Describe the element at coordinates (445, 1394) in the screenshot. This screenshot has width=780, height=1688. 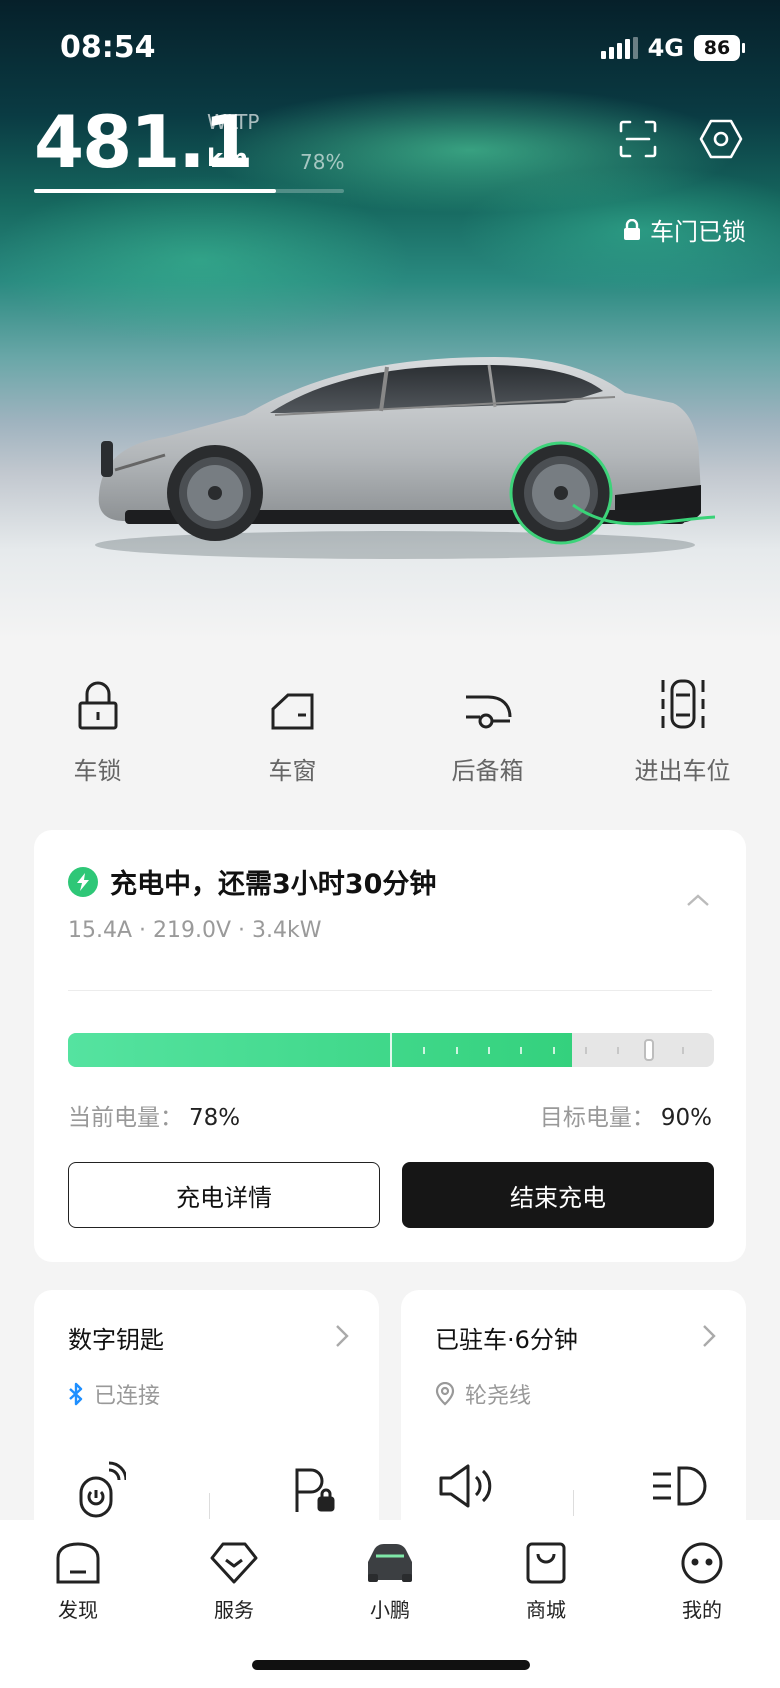
I see `location-pin-icon` at that location.